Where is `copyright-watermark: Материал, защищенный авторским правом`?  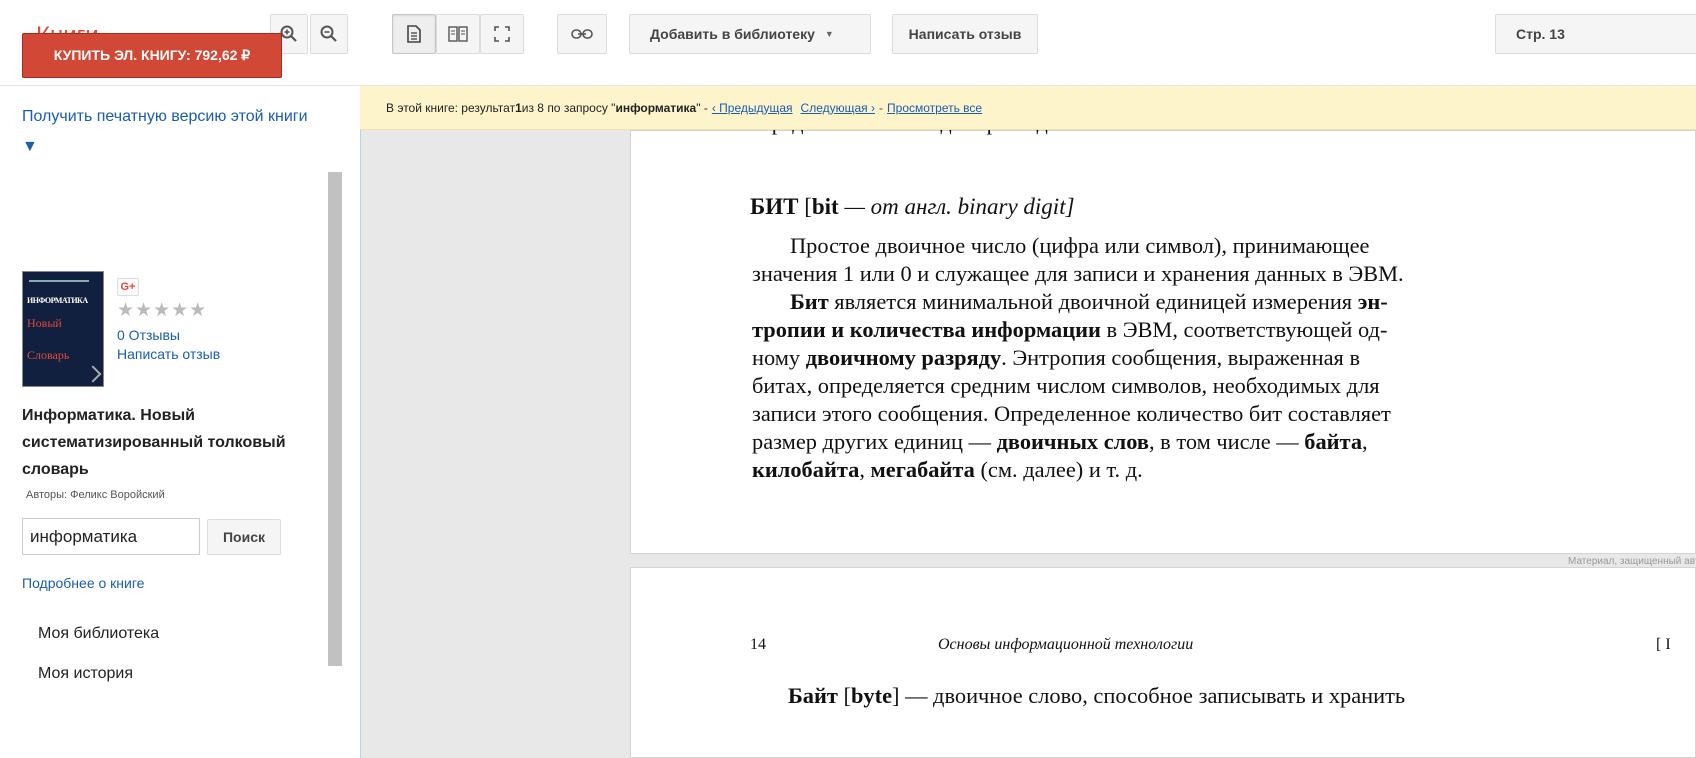 copyright-watermark: Материал, защищенный авторским правом is located at coordinates (1632, 561).